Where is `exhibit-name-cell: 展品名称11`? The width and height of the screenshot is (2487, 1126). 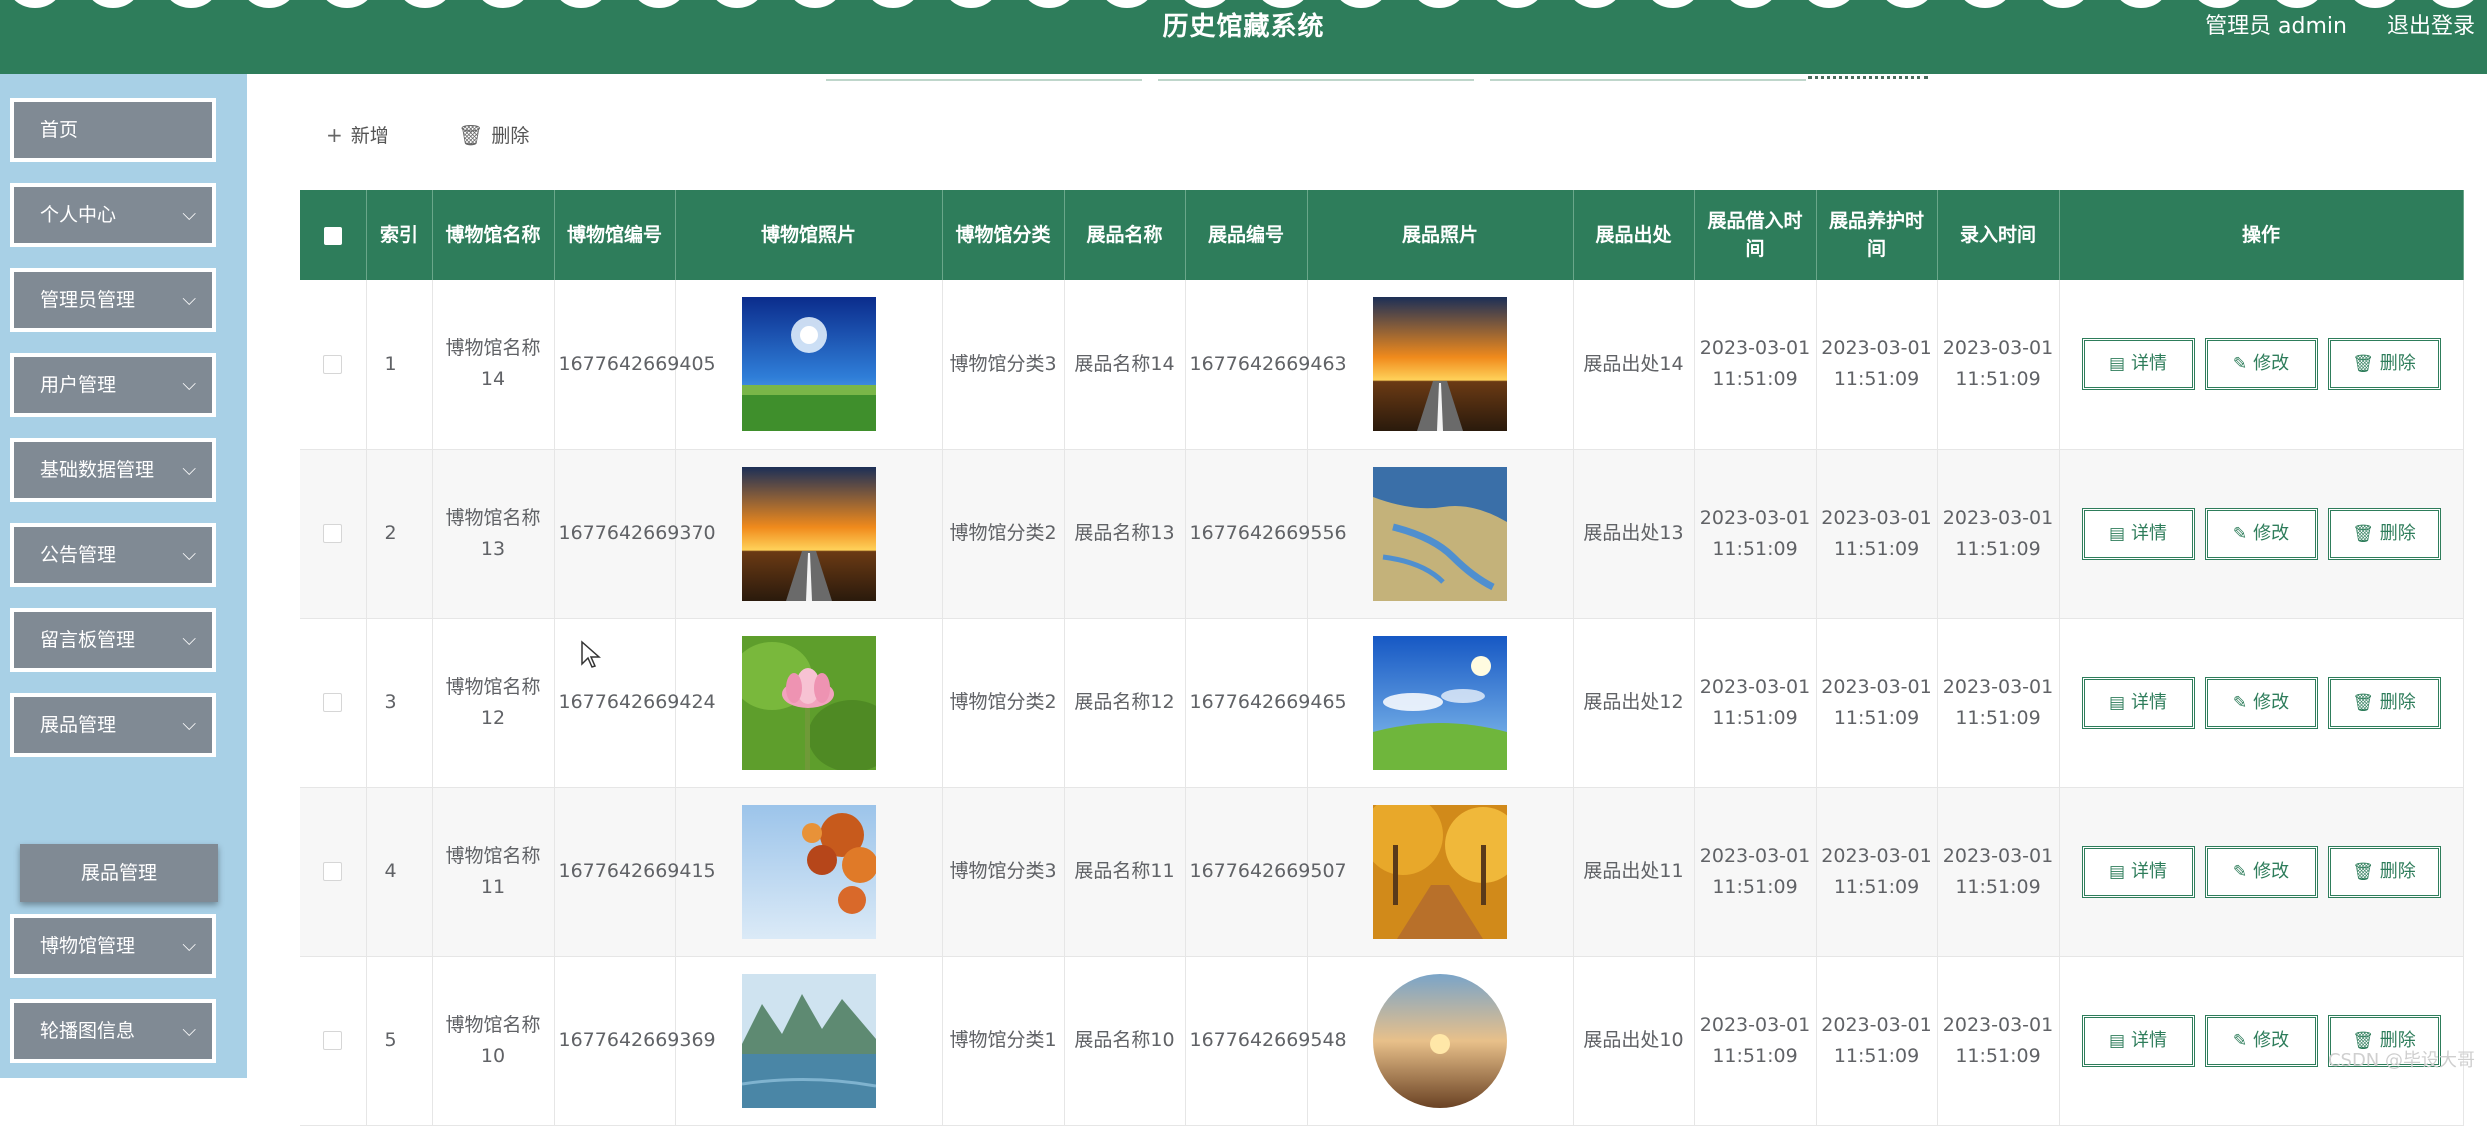
exhibit-name-cell: 展品名称11 is located at coordinates (1125, 872).